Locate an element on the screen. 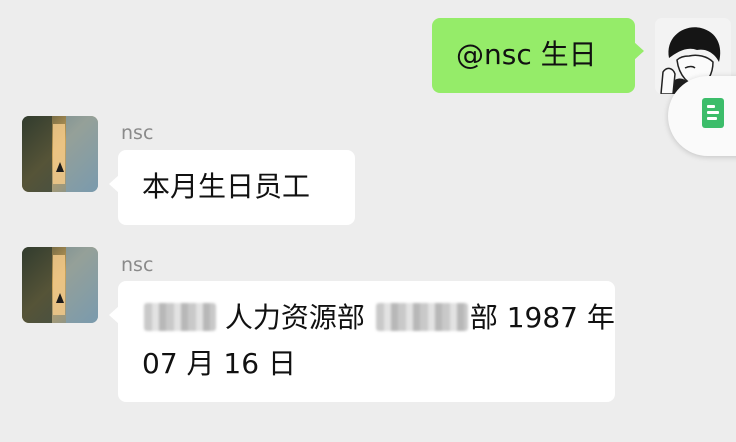  floating-doc-button is located at coordinates (702, 116).